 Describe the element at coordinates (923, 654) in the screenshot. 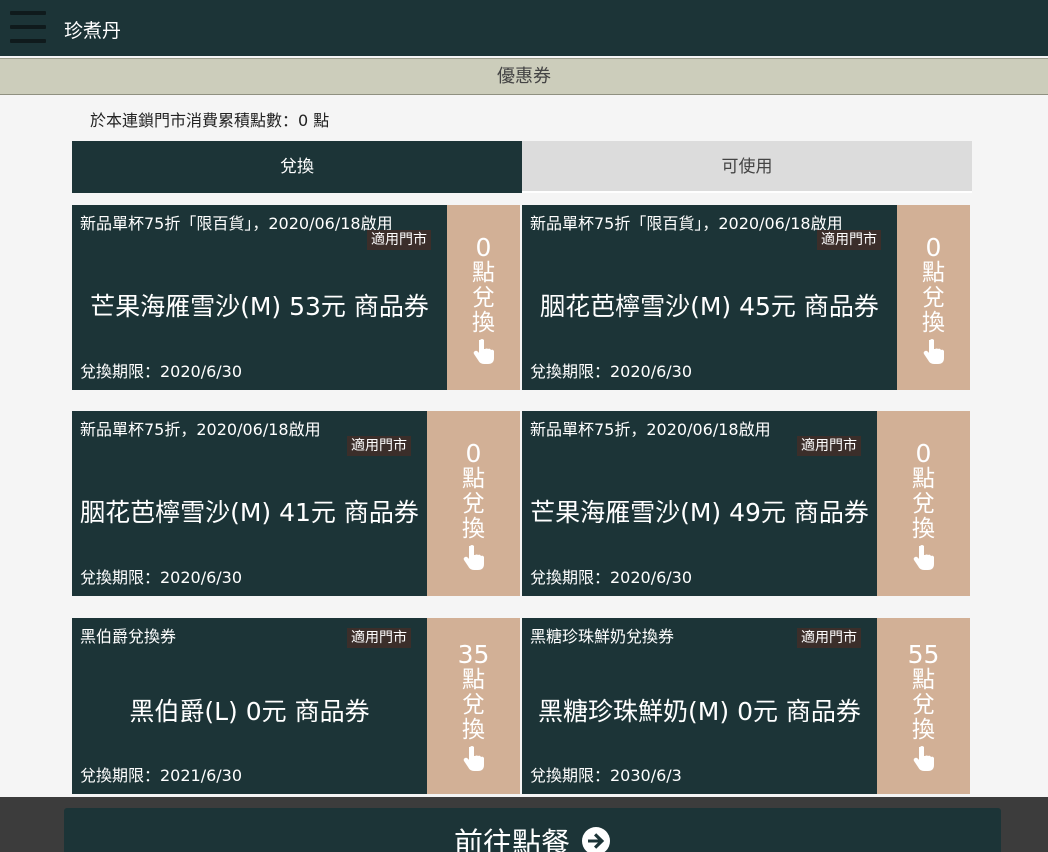

I see `redeem-points: 55` at that location.